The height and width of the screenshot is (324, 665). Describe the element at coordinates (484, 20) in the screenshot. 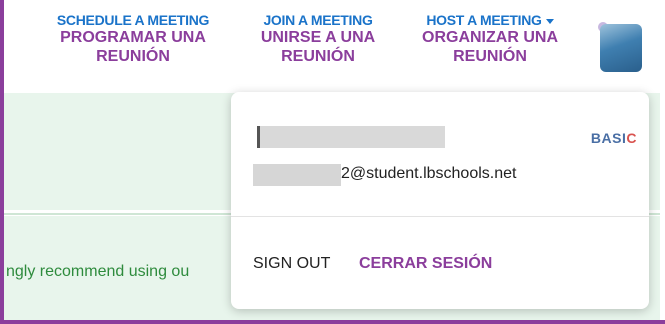

I see `nav-host-label: HOST A MEETING` at that location.